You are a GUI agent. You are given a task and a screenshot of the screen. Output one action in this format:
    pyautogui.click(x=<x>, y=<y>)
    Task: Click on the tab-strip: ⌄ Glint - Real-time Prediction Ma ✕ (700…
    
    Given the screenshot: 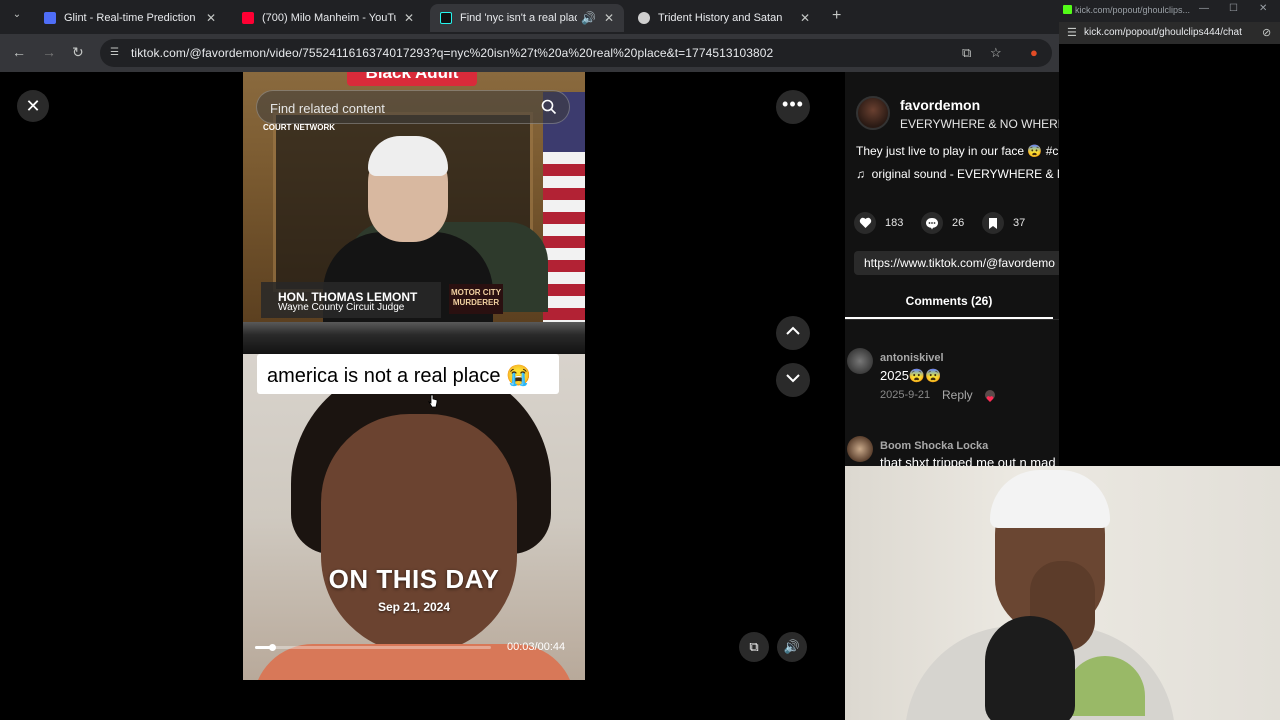 What is the action you would take?
    pyautogui.click(x=529, y=17)
    